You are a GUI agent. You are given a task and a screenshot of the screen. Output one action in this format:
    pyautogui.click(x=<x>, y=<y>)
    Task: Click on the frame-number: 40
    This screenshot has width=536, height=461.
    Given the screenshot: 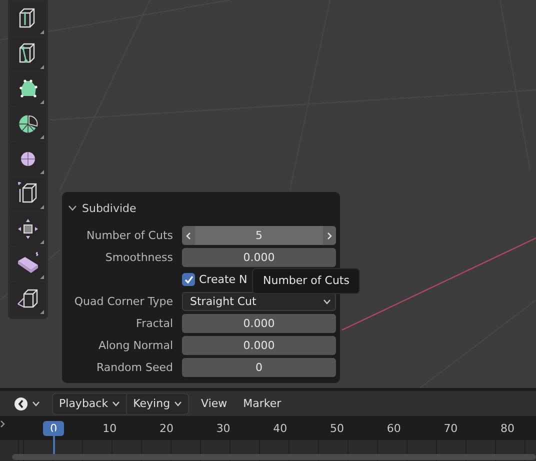 What is the action you would take?
    pyautogui.click(x=280, y=428)
    